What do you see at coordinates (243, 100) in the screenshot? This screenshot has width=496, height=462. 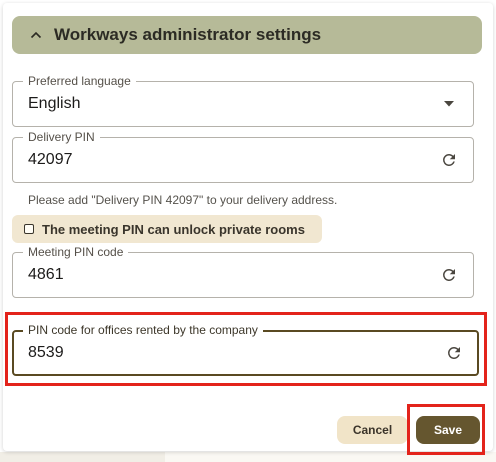 I see `preferred-language-select: Preferred language English` at bounding box center [243, 100].